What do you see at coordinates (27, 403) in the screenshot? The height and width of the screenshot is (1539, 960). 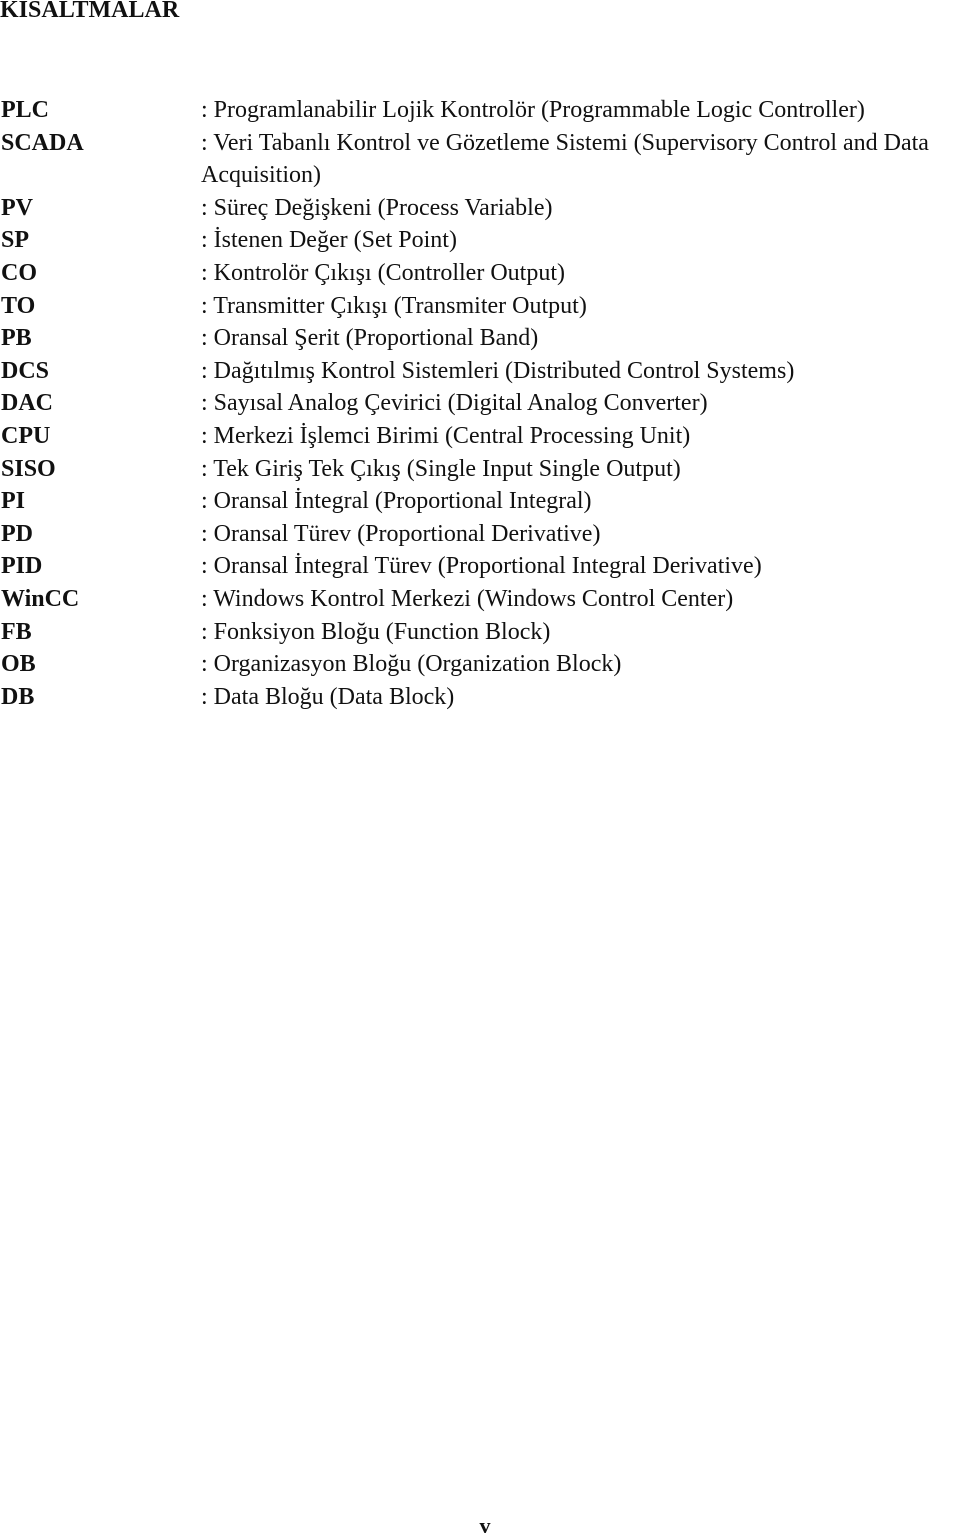 I see `abbreviation-term: DAC` at bounding box center [27, 403].